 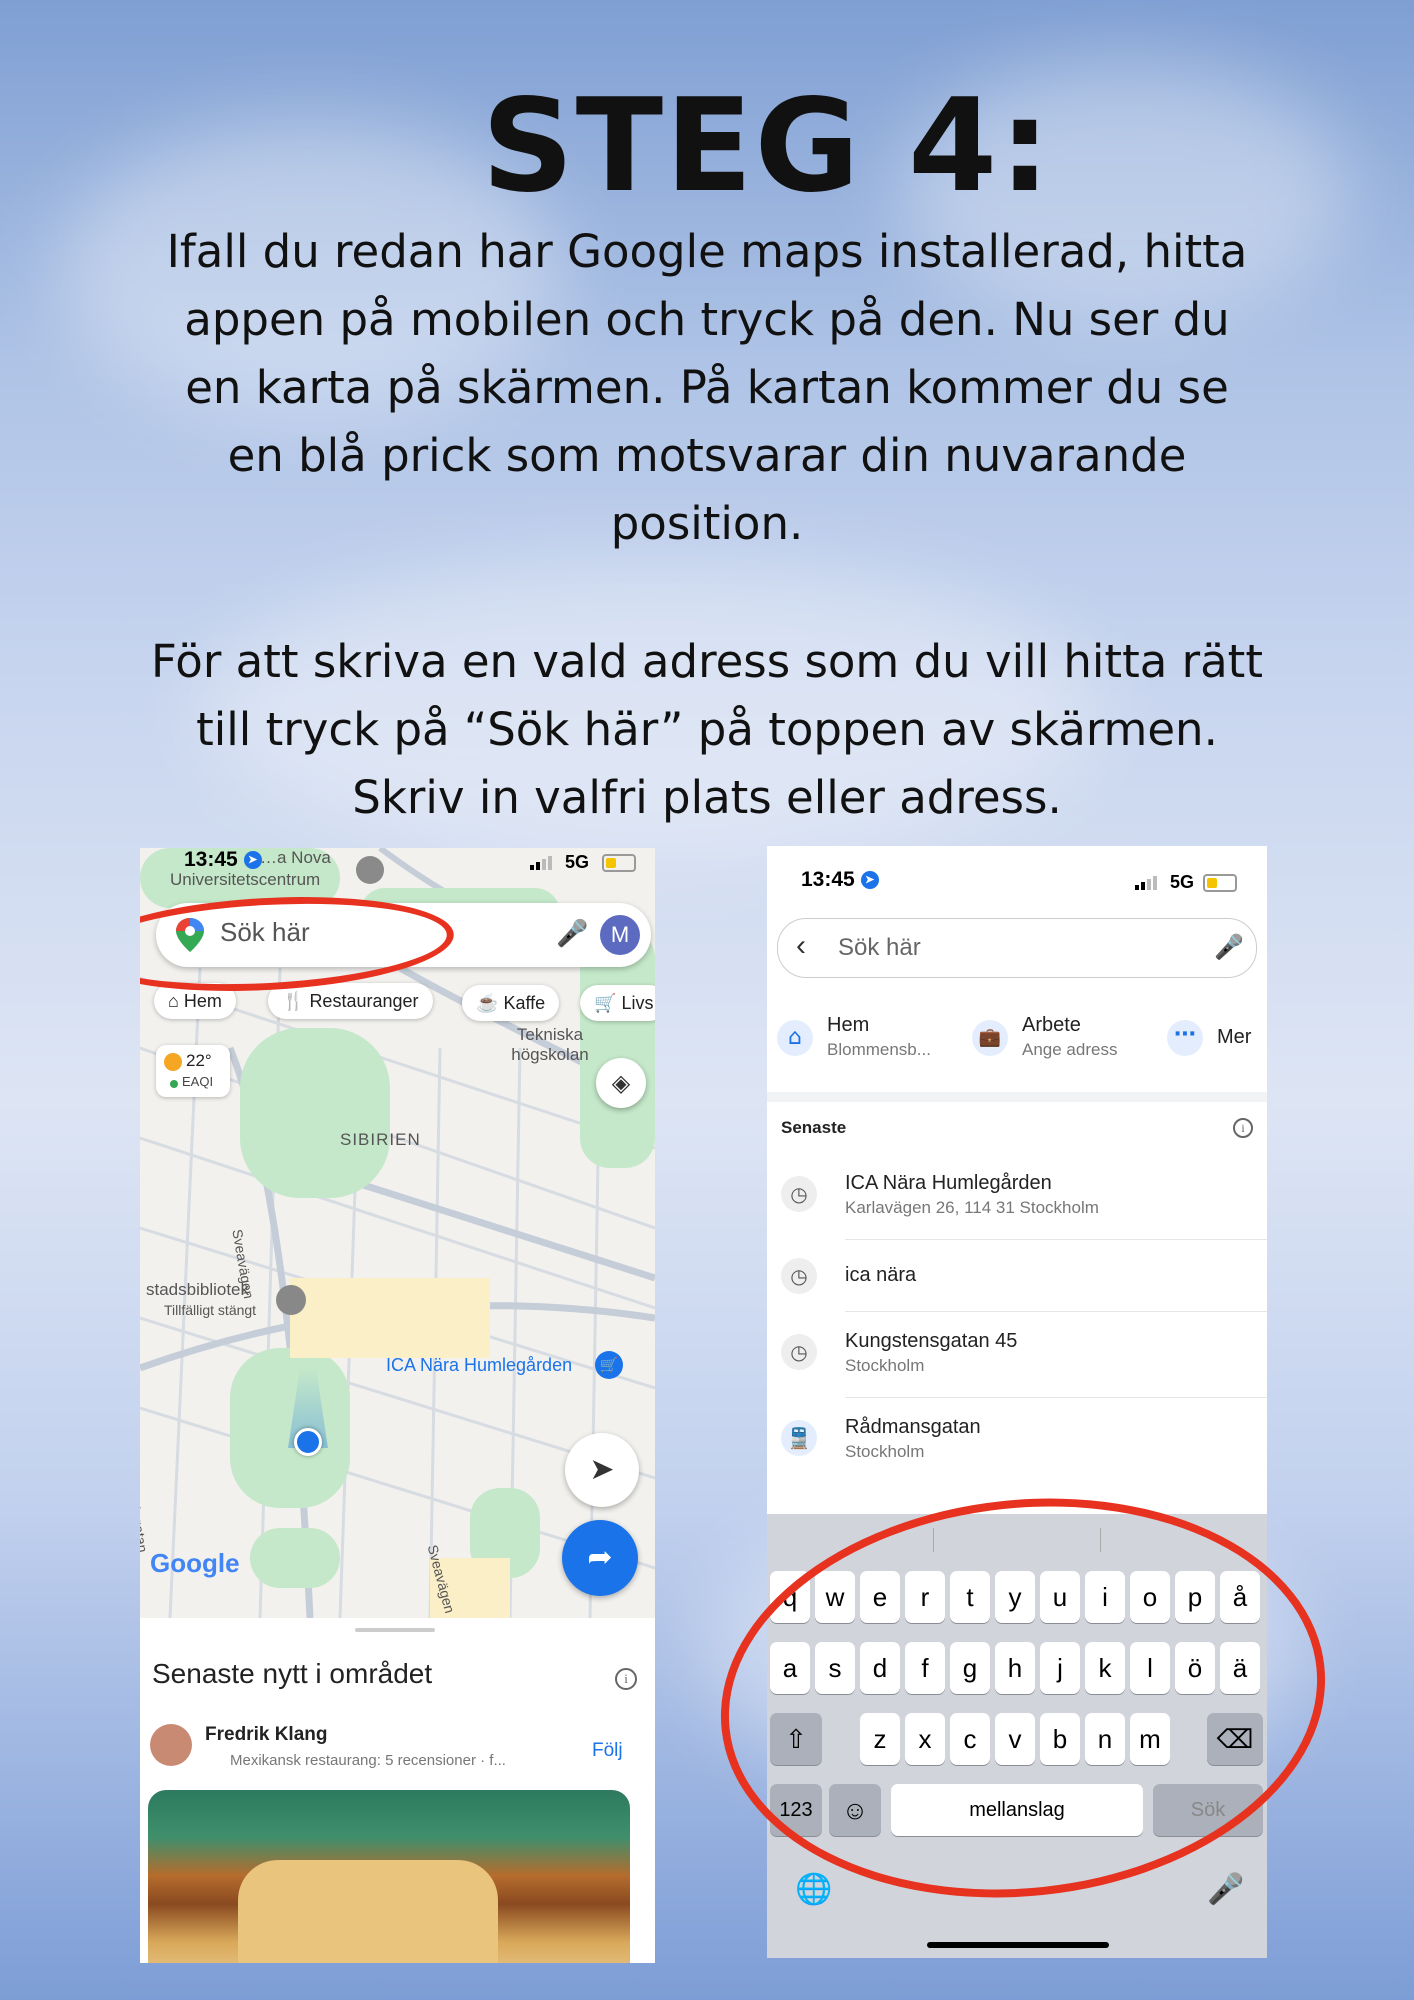 I want to click on sheet-title: Senaste nytt i området, so click(x=292, y=1673).